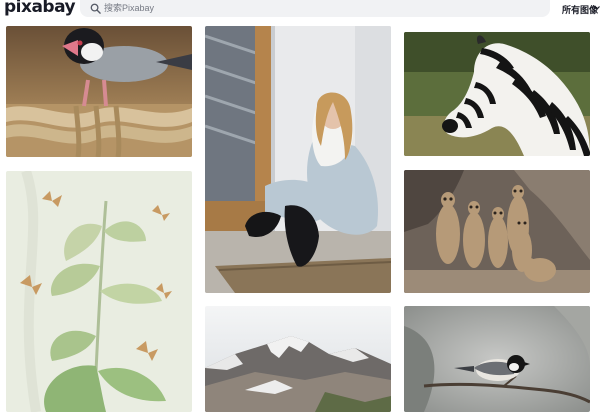  I want to click on search-input, so click(254, 8).